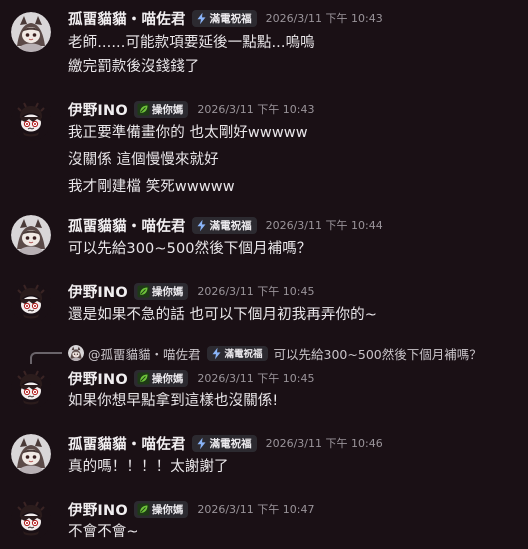  Describe the element at coordinates (222, 315) in the screenshot. I see `message-text: 還是如果不急的話 也可以下個月初我再弄你的~` at that location.